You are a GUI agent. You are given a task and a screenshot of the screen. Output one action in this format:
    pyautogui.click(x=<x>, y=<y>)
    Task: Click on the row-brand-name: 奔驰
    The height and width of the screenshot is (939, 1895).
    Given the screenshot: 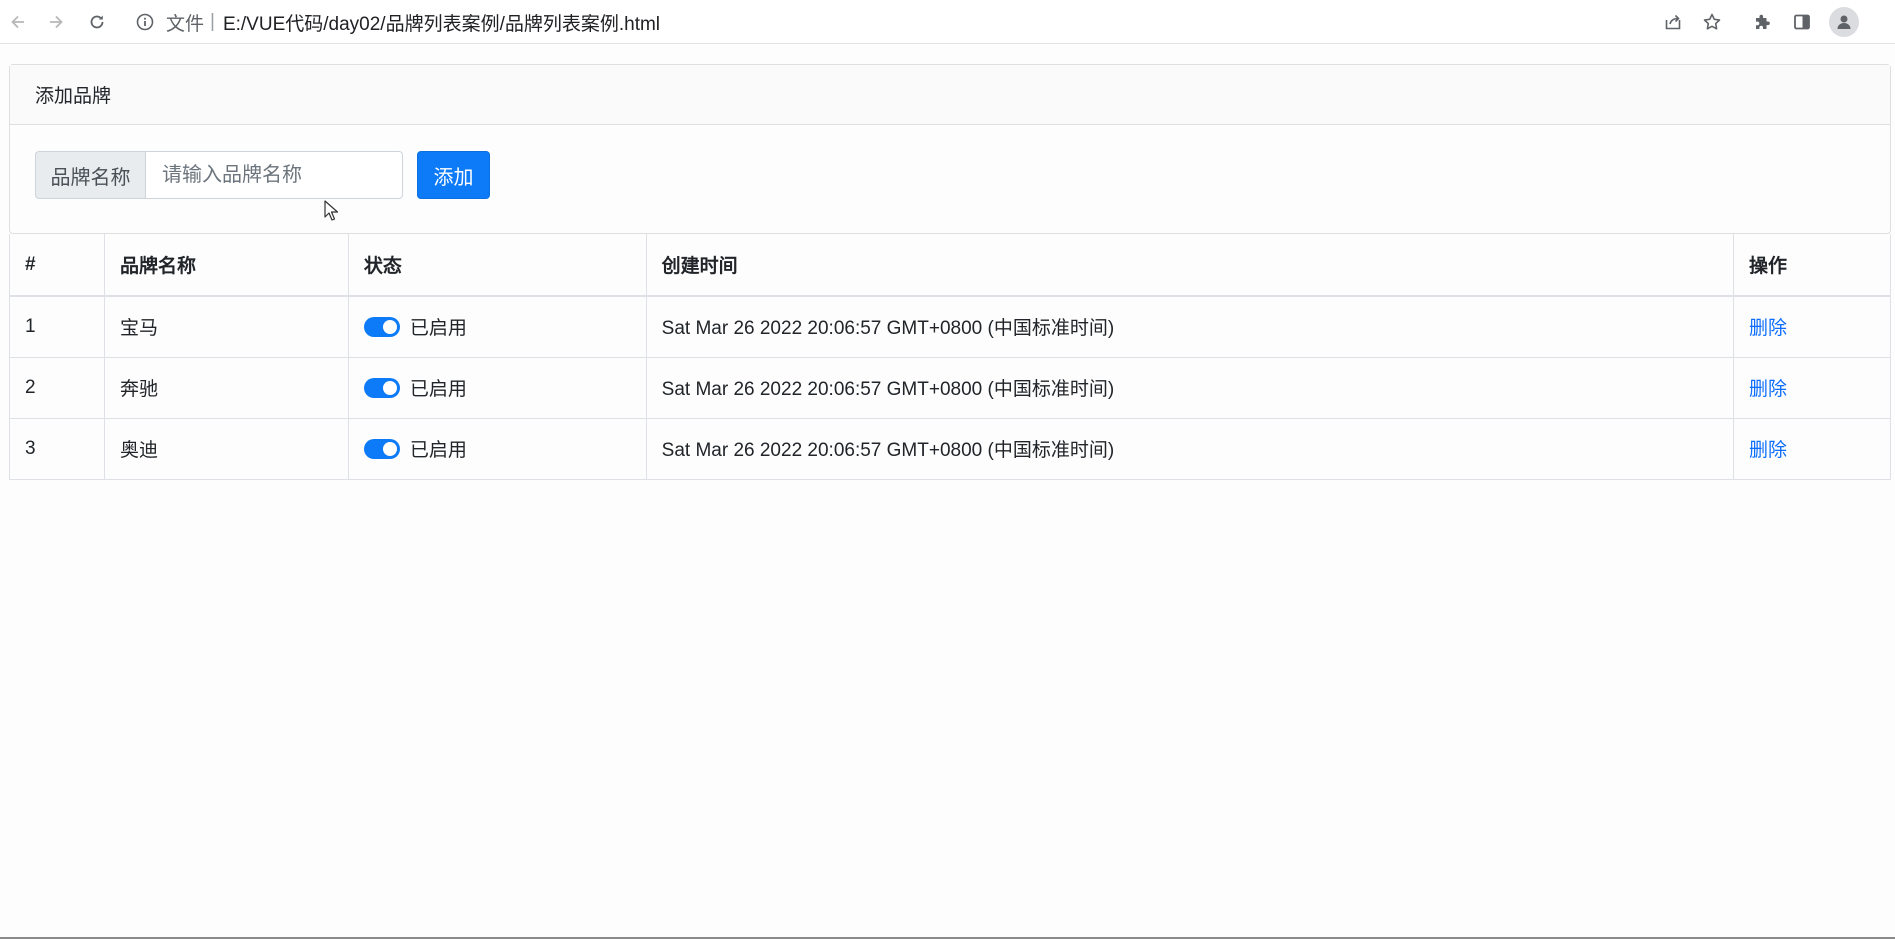 What is the action you would take?
    pyautogui.click(x=226, y=388)
    